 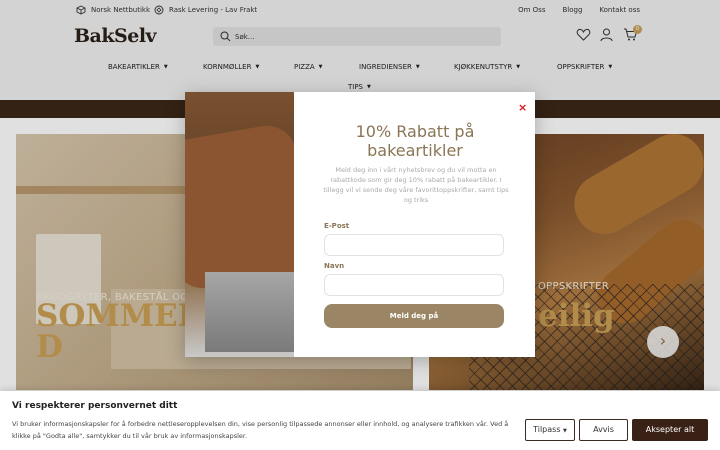 What do you see at coordinates (334, 266) in the screenshot?
I see `name-label: Navn` at bounding box center [334, 266].